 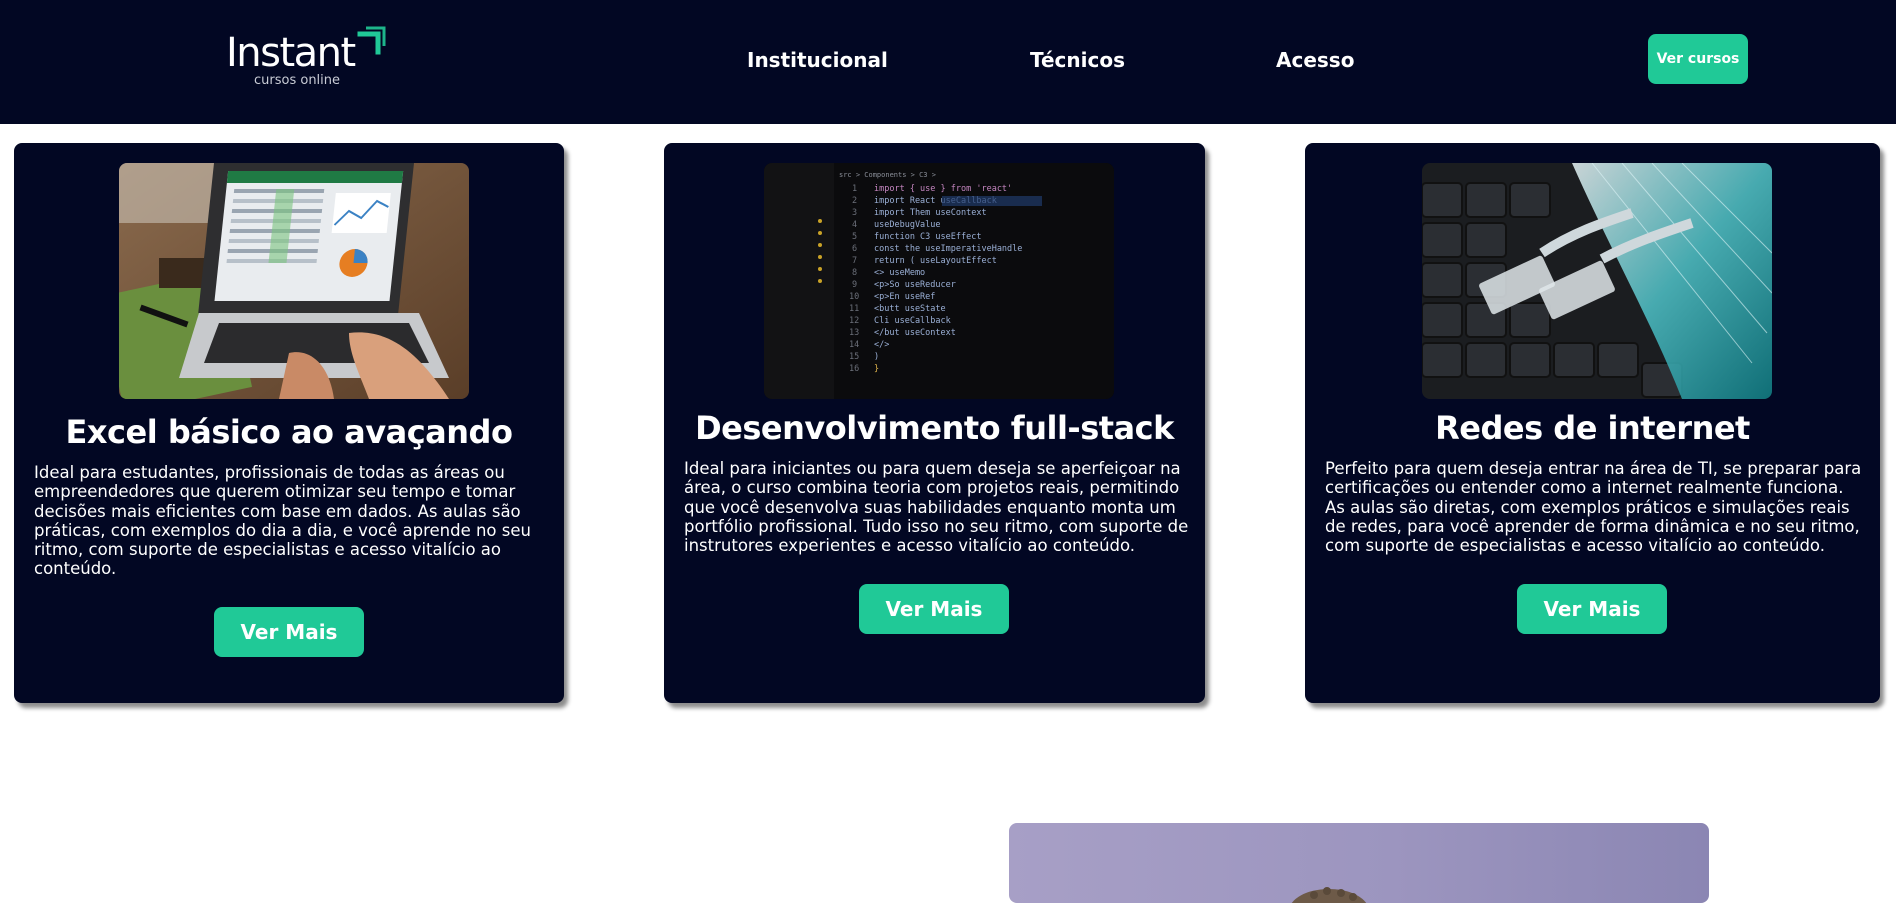 I want to click on code-line-text: <butt useState, so click(x=910, y=309).